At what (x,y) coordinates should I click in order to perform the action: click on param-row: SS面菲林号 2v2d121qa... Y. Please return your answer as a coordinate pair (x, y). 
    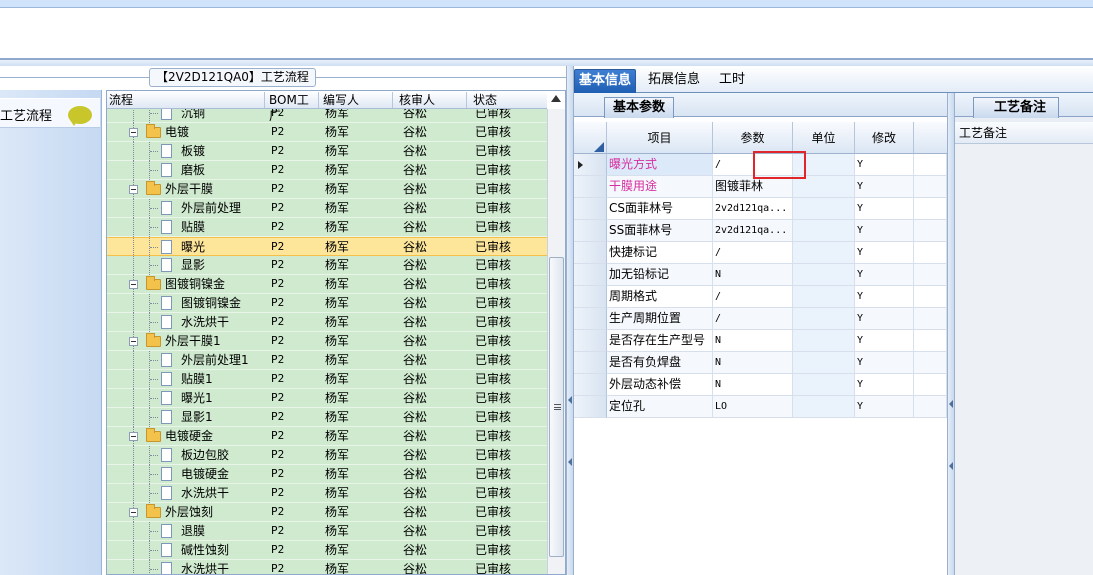
    Looking at the image, I should click on (760, 231).